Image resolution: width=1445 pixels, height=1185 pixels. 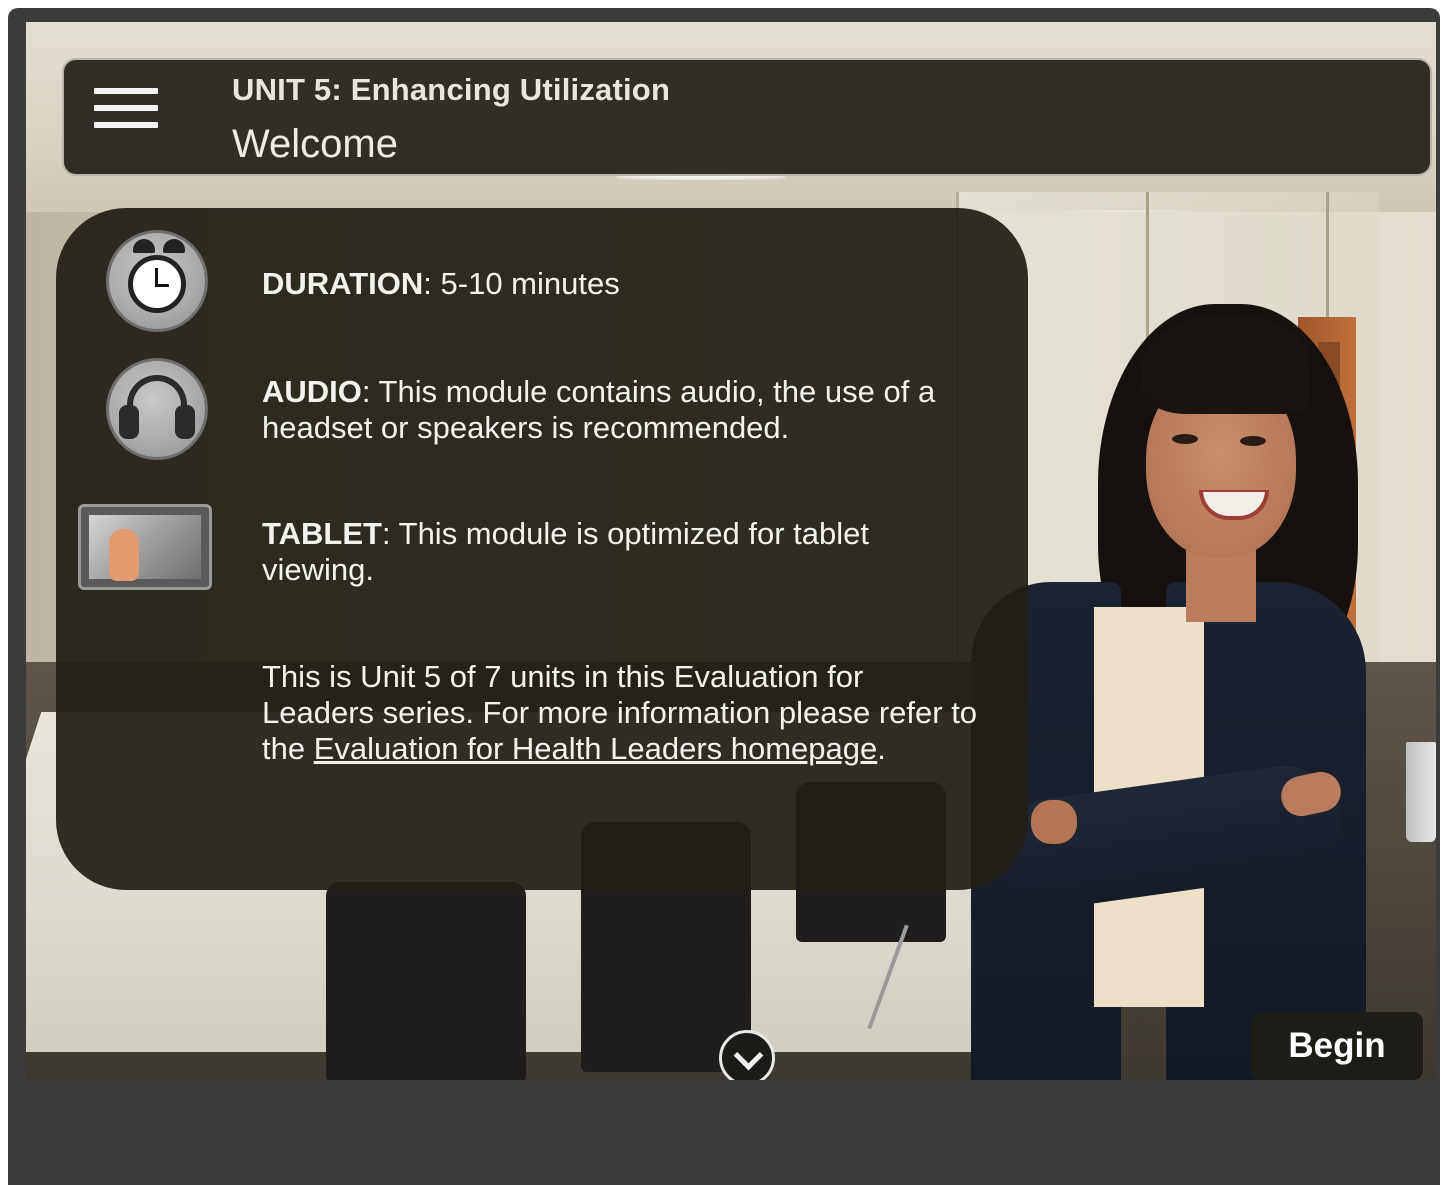 What do you see at coordinates (426, 981) in the screenshot?
I see `office-chair` at bounding box center [426, 981].